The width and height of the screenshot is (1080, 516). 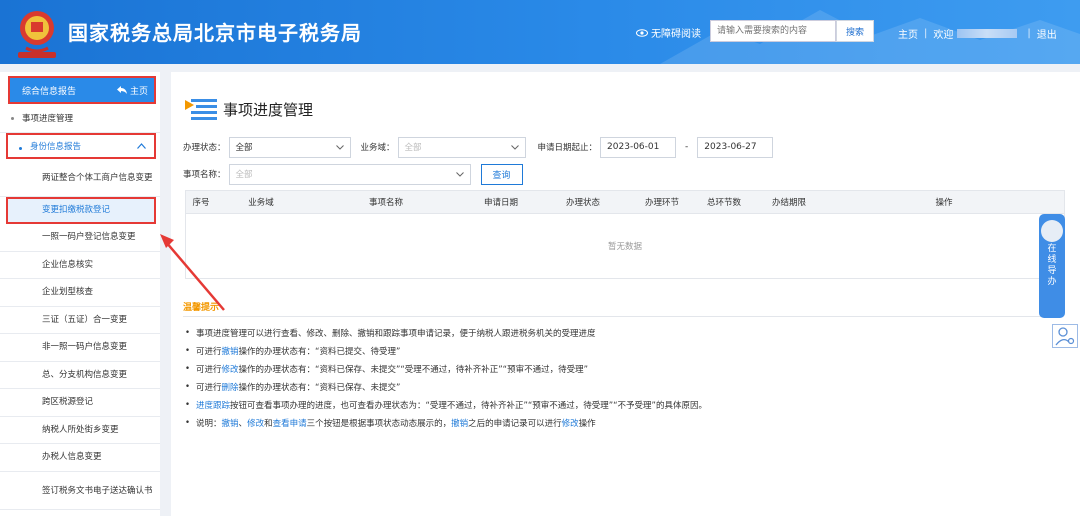 I want to click on accessibility-link: 无障碍阅读, so click(x=668, y=32).